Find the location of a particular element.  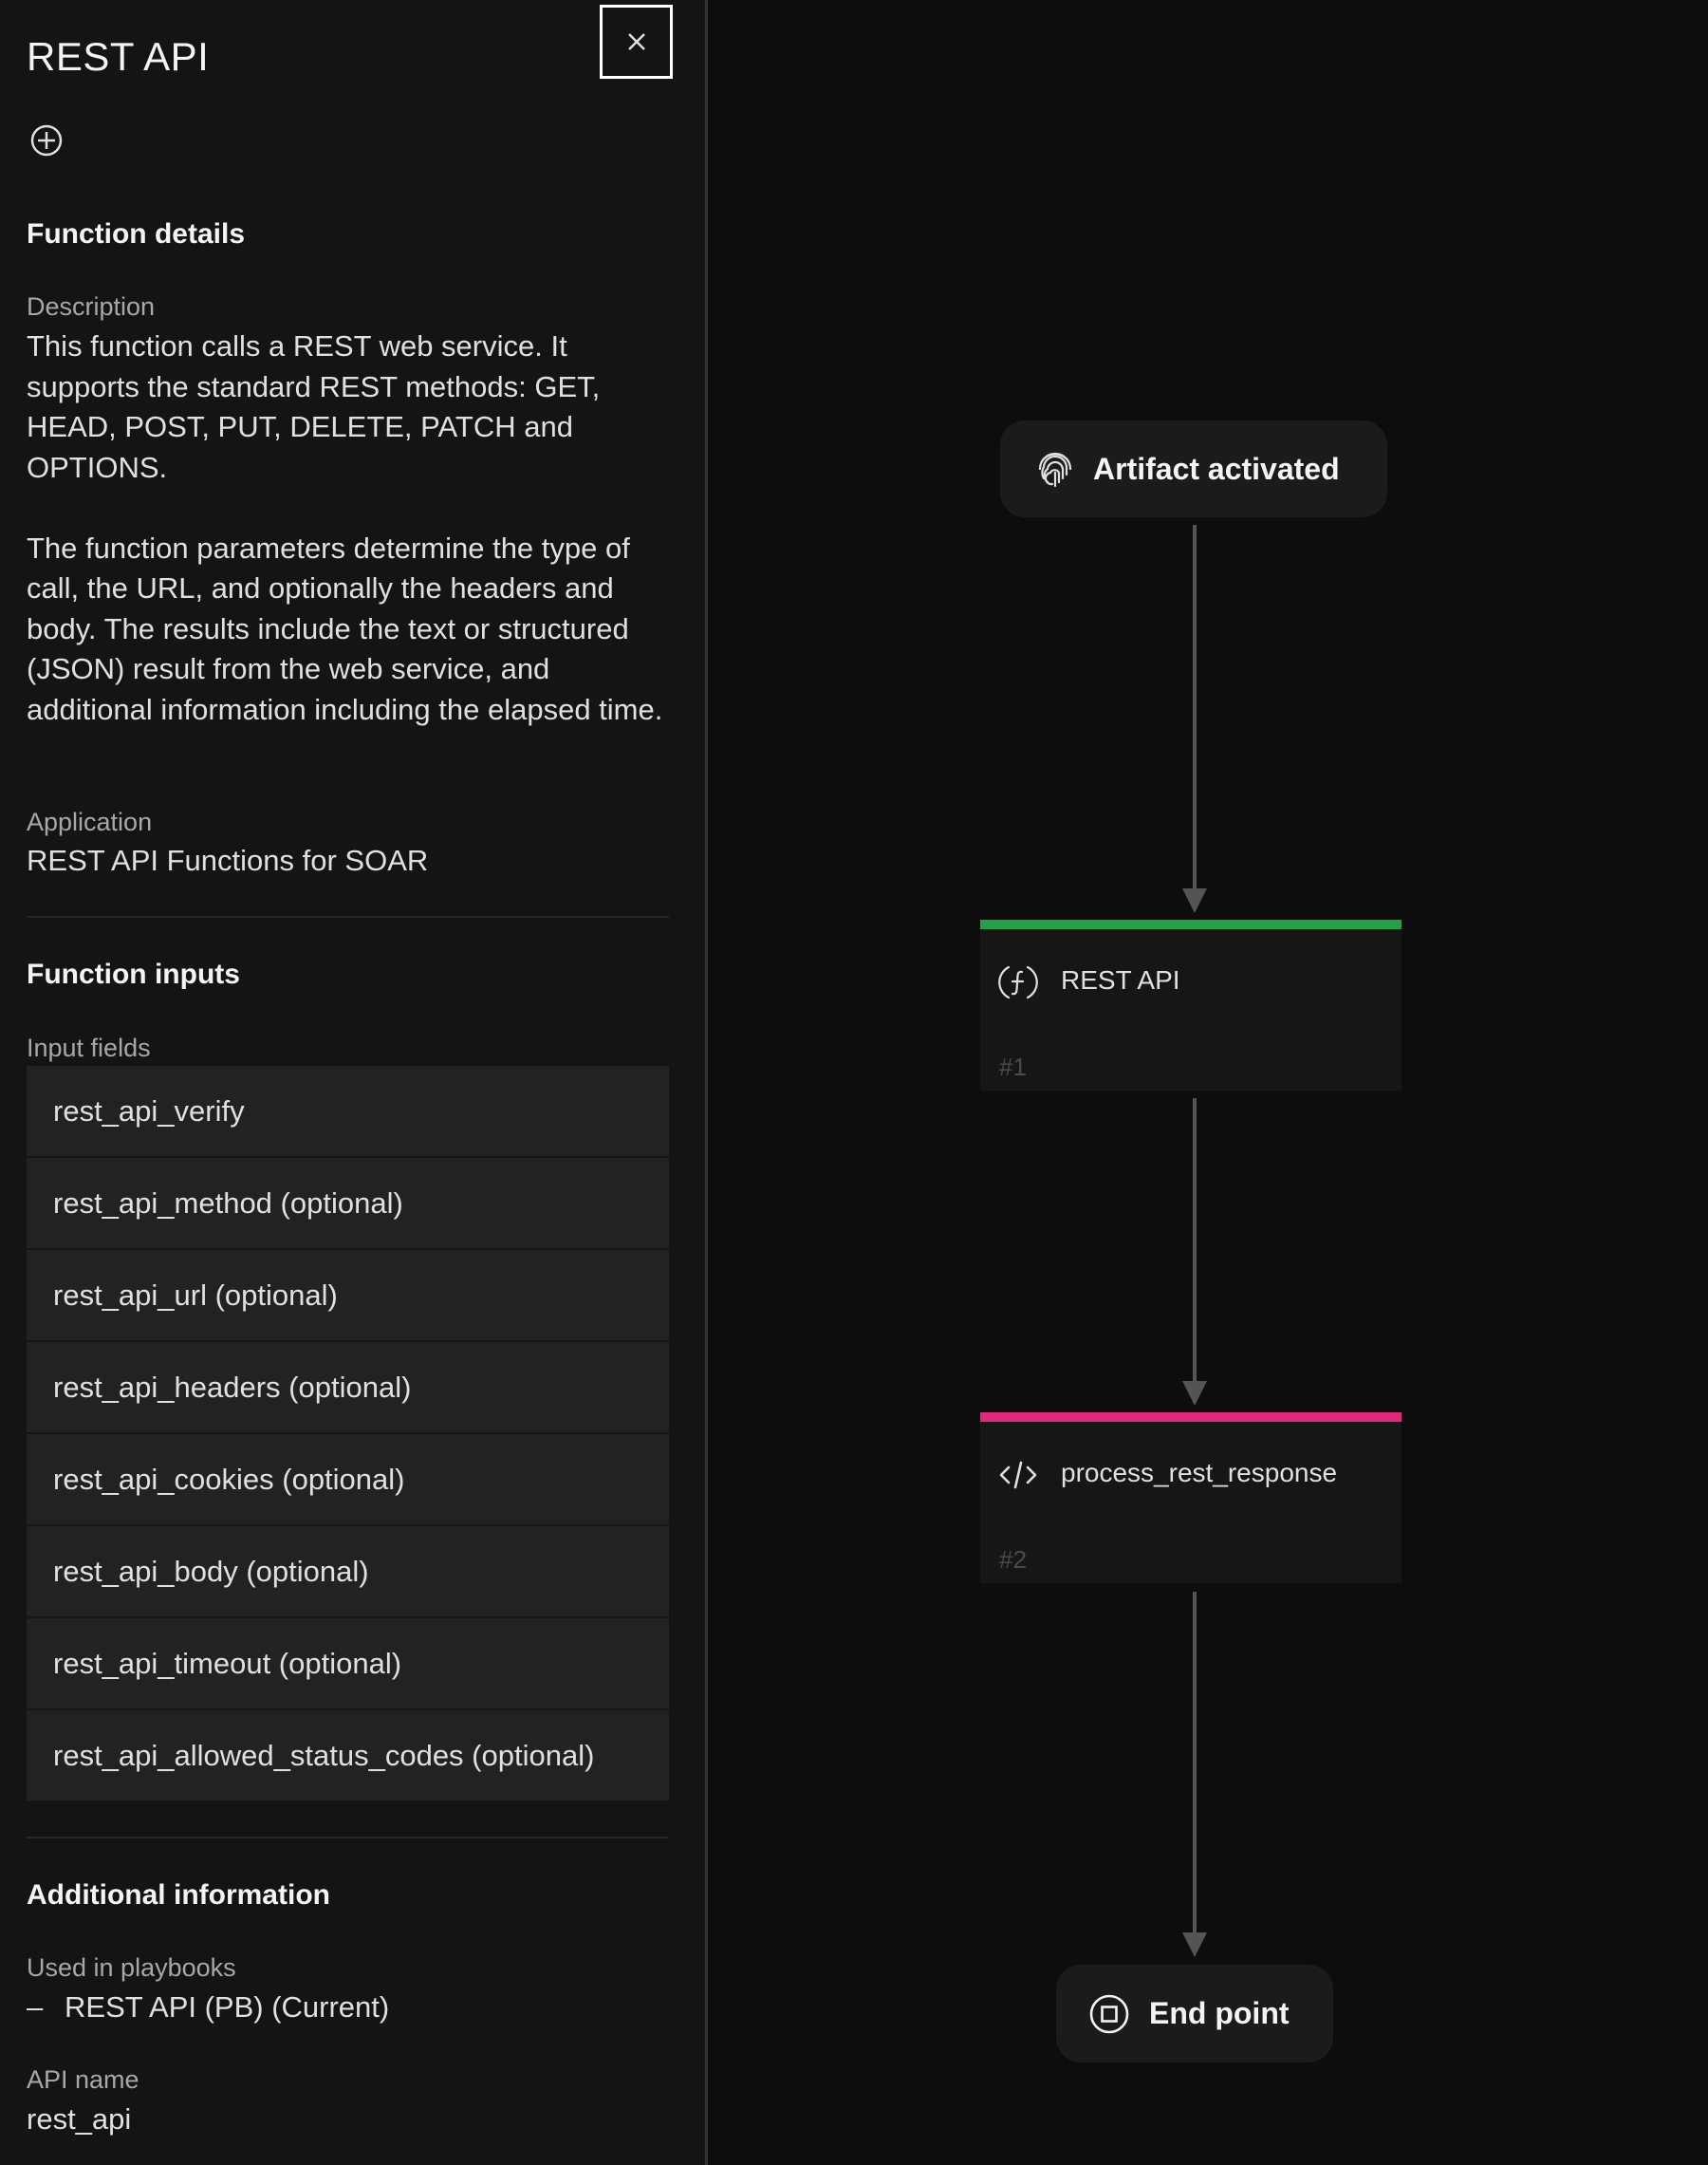

playbook-name: REST API (PB) (Current) is located at coordinates (227, 2007).